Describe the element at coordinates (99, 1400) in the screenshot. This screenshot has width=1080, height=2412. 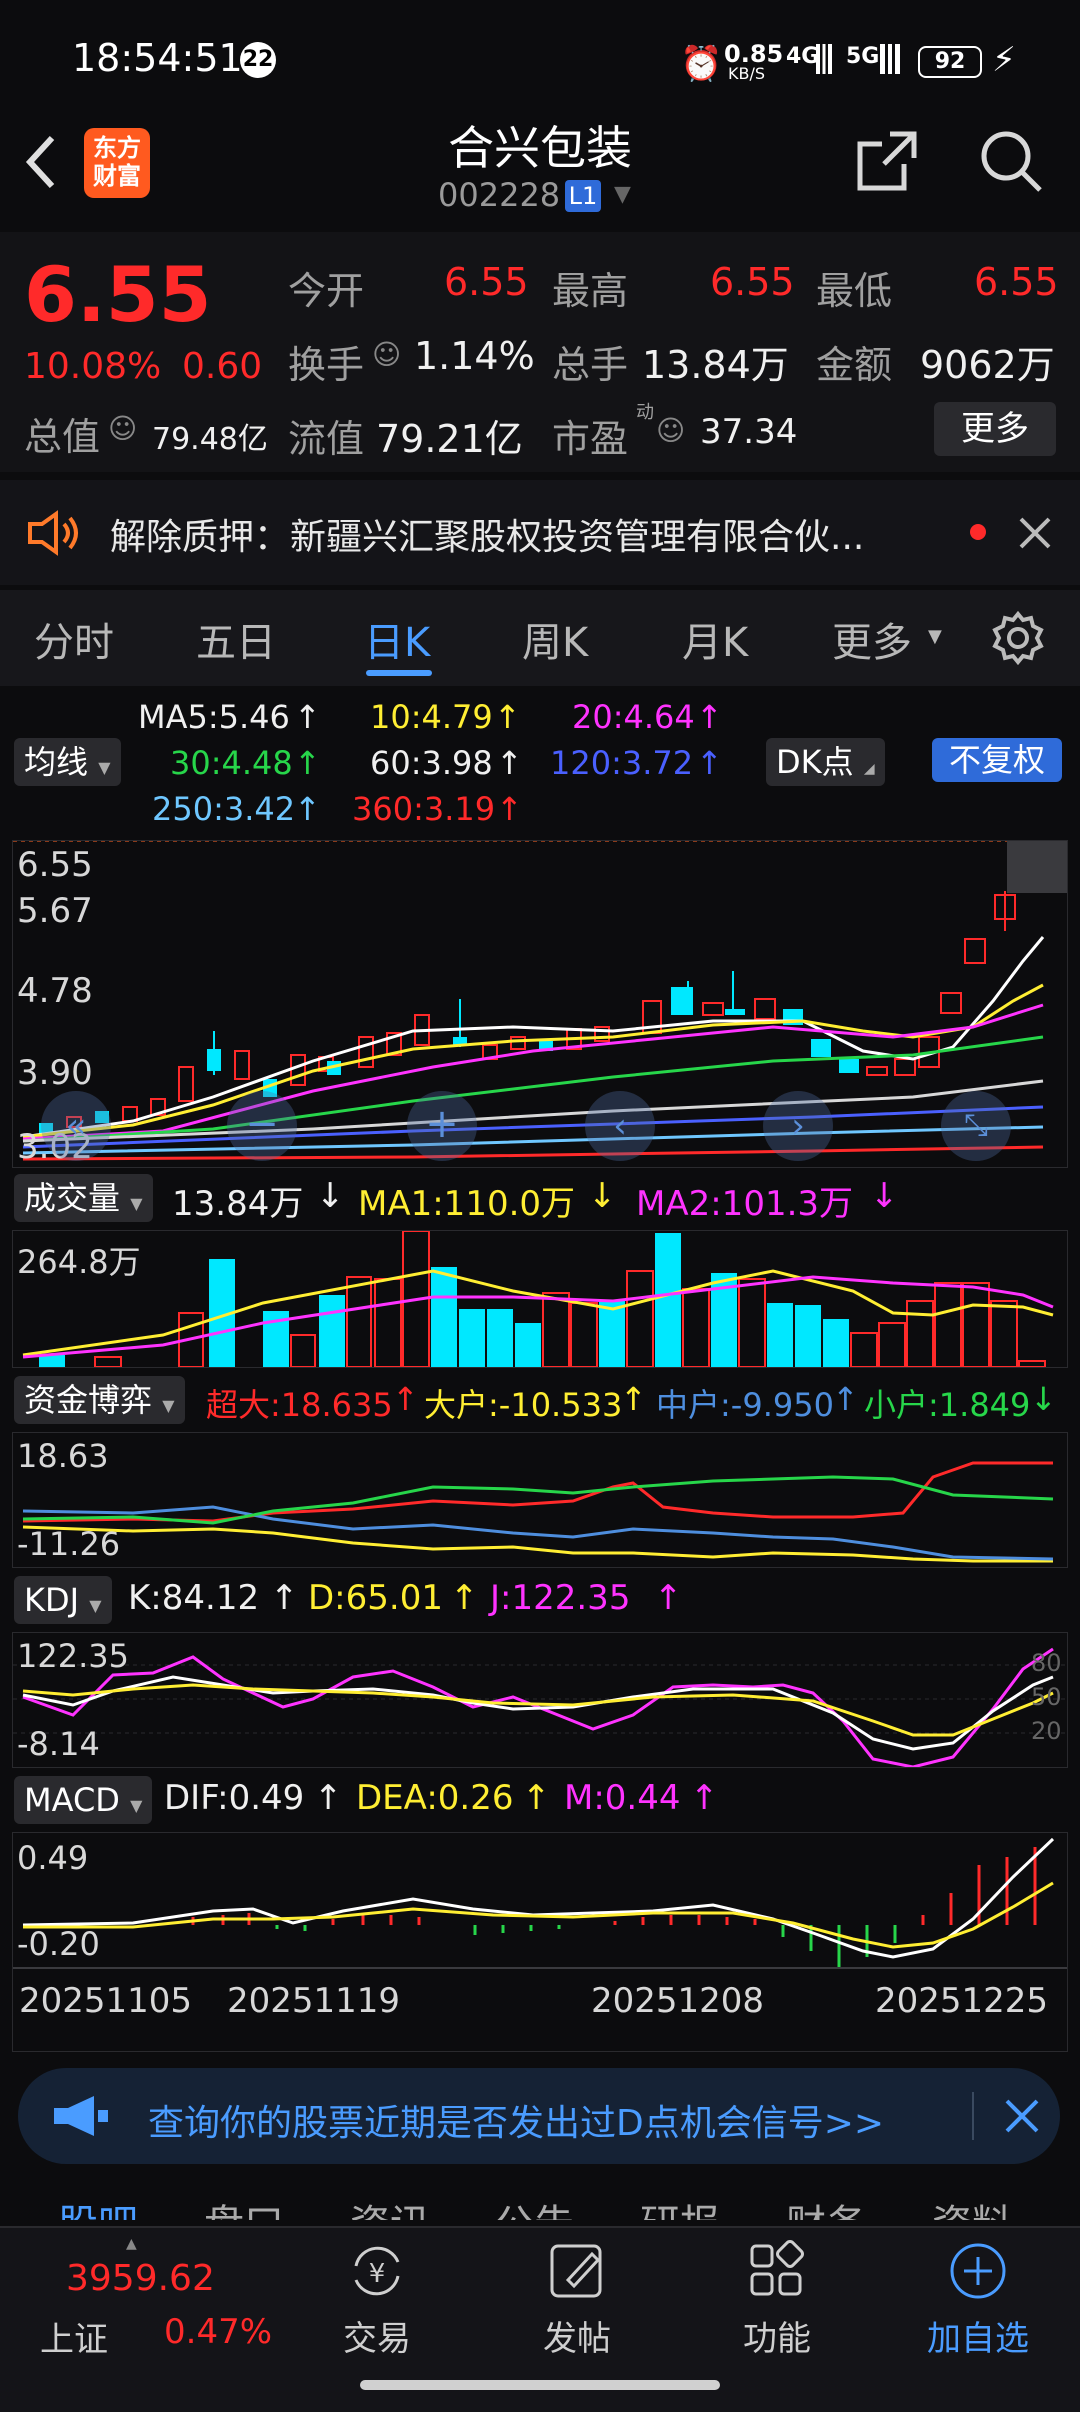
I see `capital-dropdown: 资金博弈 ▼` at that location.